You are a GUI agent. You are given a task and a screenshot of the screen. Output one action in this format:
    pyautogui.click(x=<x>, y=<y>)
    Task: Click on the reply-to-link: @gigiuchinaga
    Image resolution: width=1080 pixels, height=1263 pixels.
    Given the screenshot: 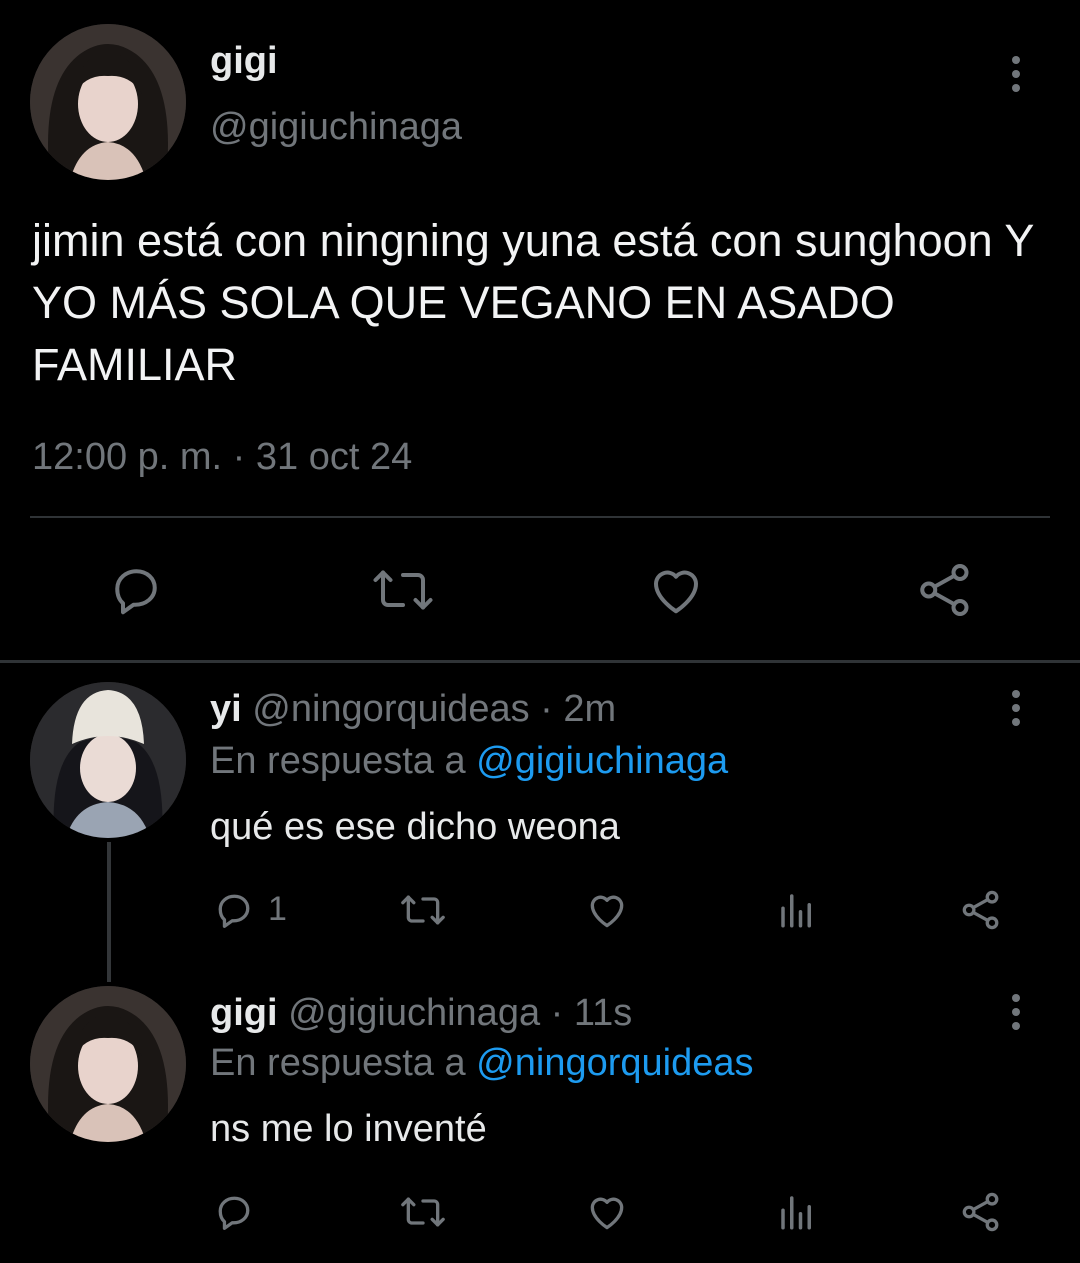 What is the action you would take?
    pyautogui.click(x=602, y=761)
    